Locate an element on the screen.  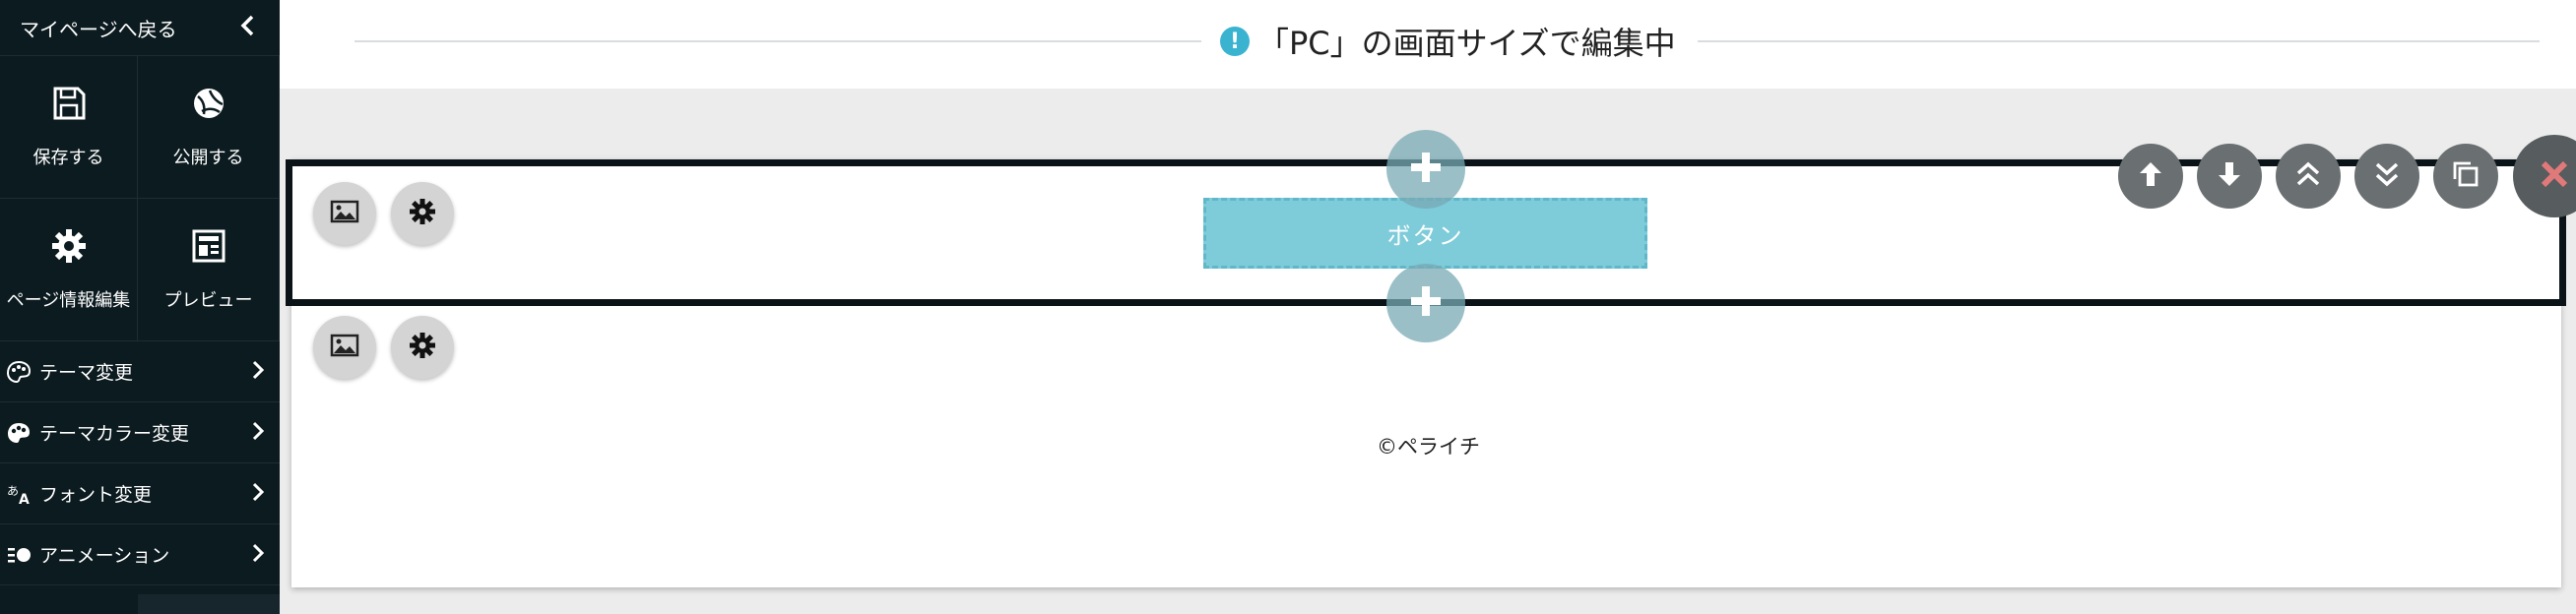
svg-text: A is located at coordinates (24, 499).